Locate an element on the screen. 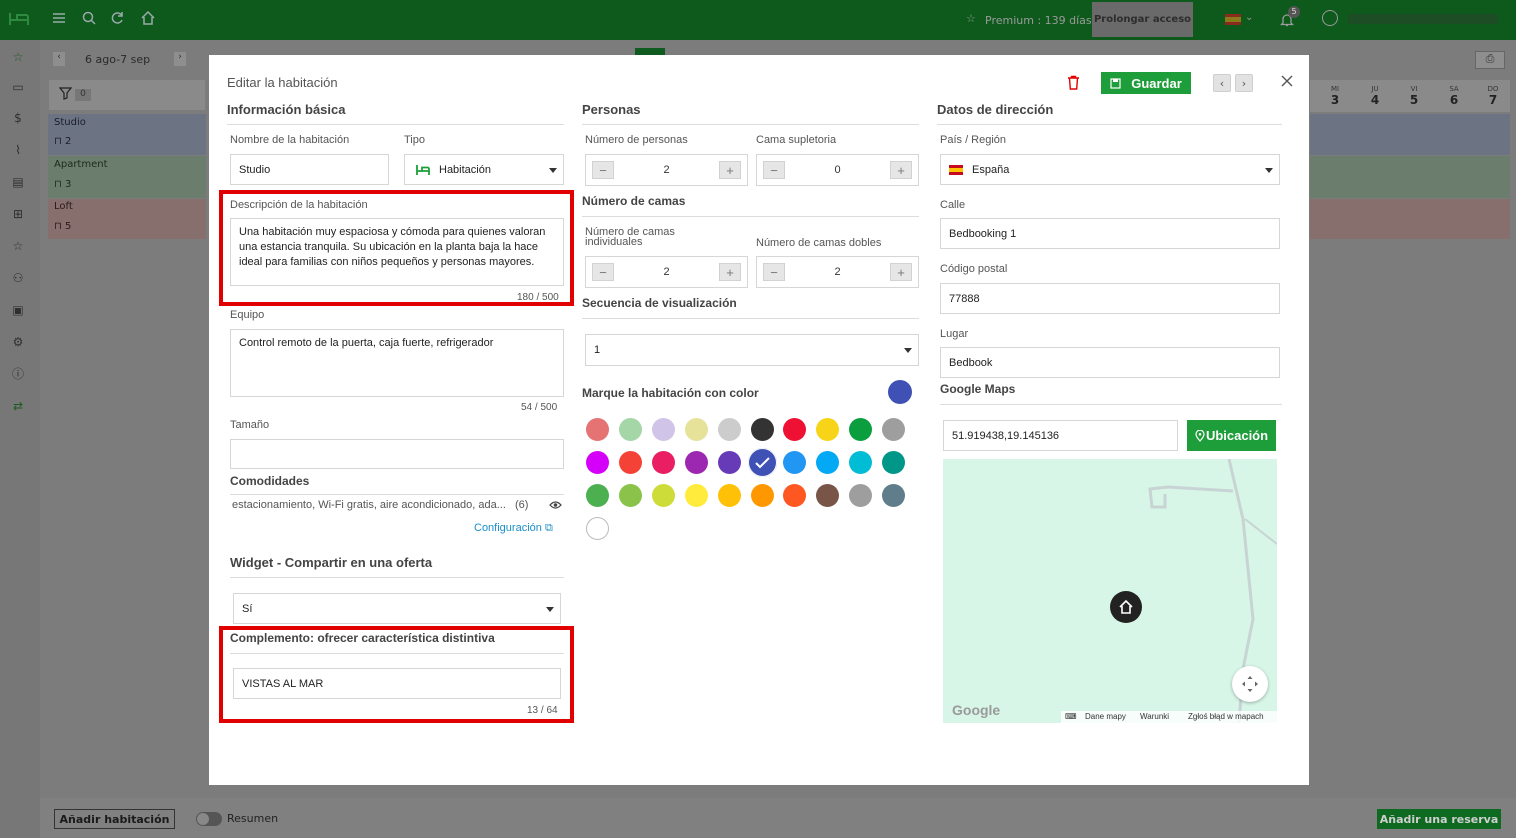 The width and height of the screenshot is (1516, 838). eye-icon is located at coordinates (555, 505).